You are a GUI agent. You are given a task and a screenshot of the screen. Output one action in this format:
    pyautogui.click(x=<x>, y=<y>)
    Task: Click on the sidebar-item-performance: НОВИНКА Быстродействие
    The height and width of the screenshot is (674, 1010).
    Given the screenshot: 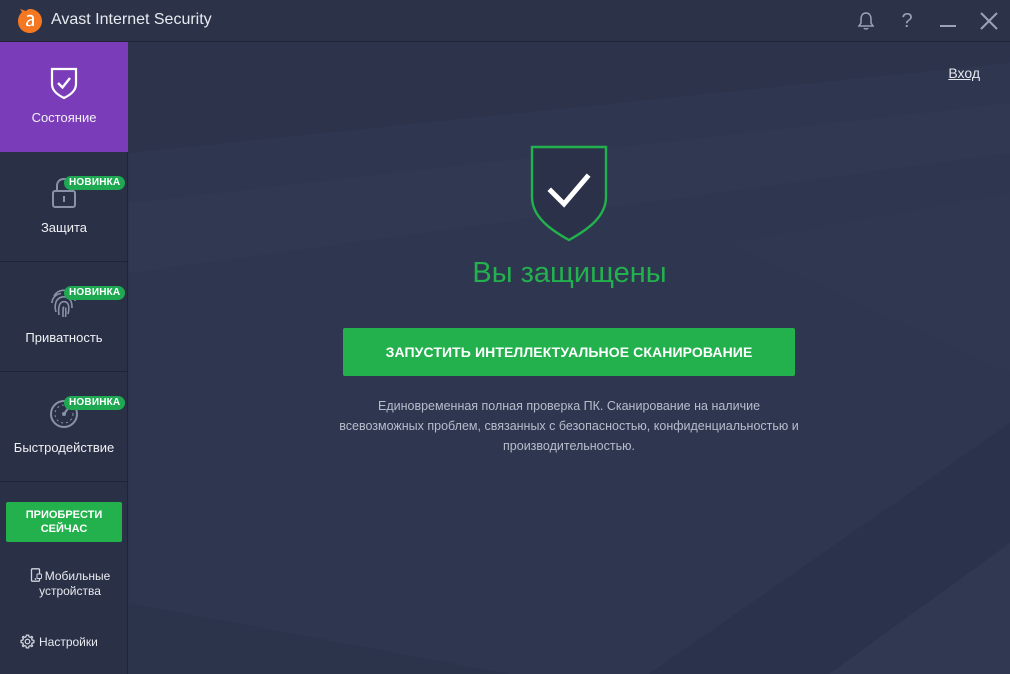 What is the action you would take?
    pyautogui.click(x=64, y=427)
    